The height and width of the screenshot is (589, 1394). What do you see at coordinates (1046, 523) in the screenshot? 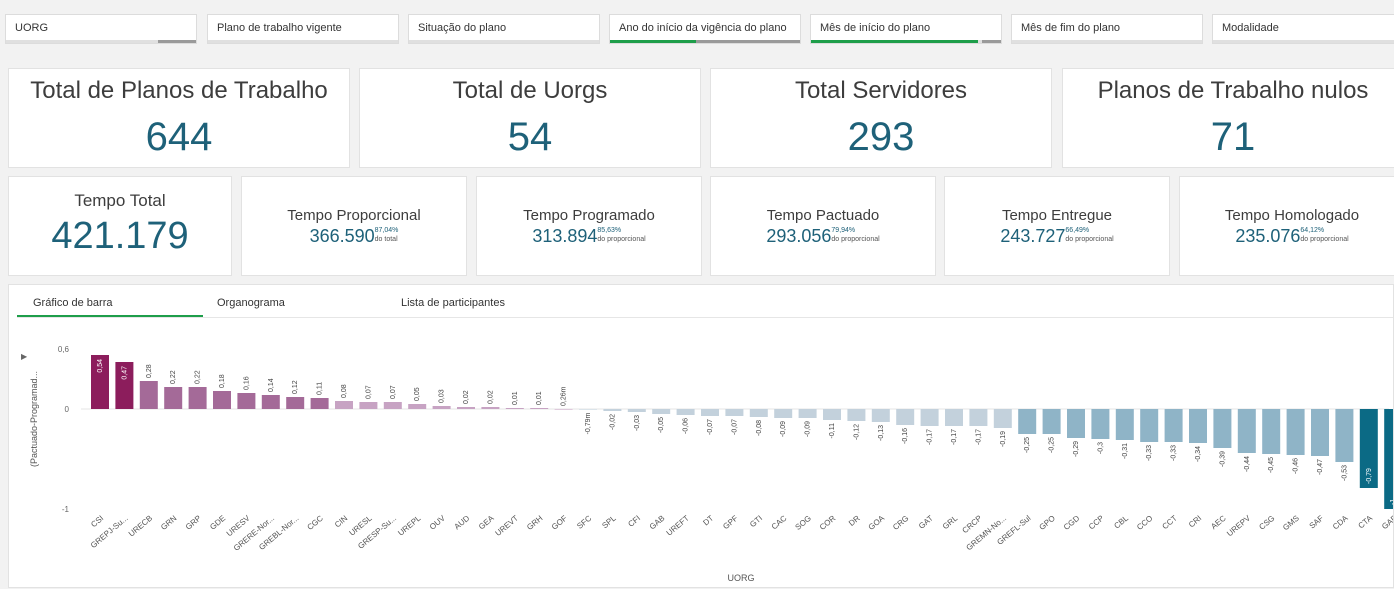
I see `x-tick-label: GPO` at bounding box center [1046, 523].